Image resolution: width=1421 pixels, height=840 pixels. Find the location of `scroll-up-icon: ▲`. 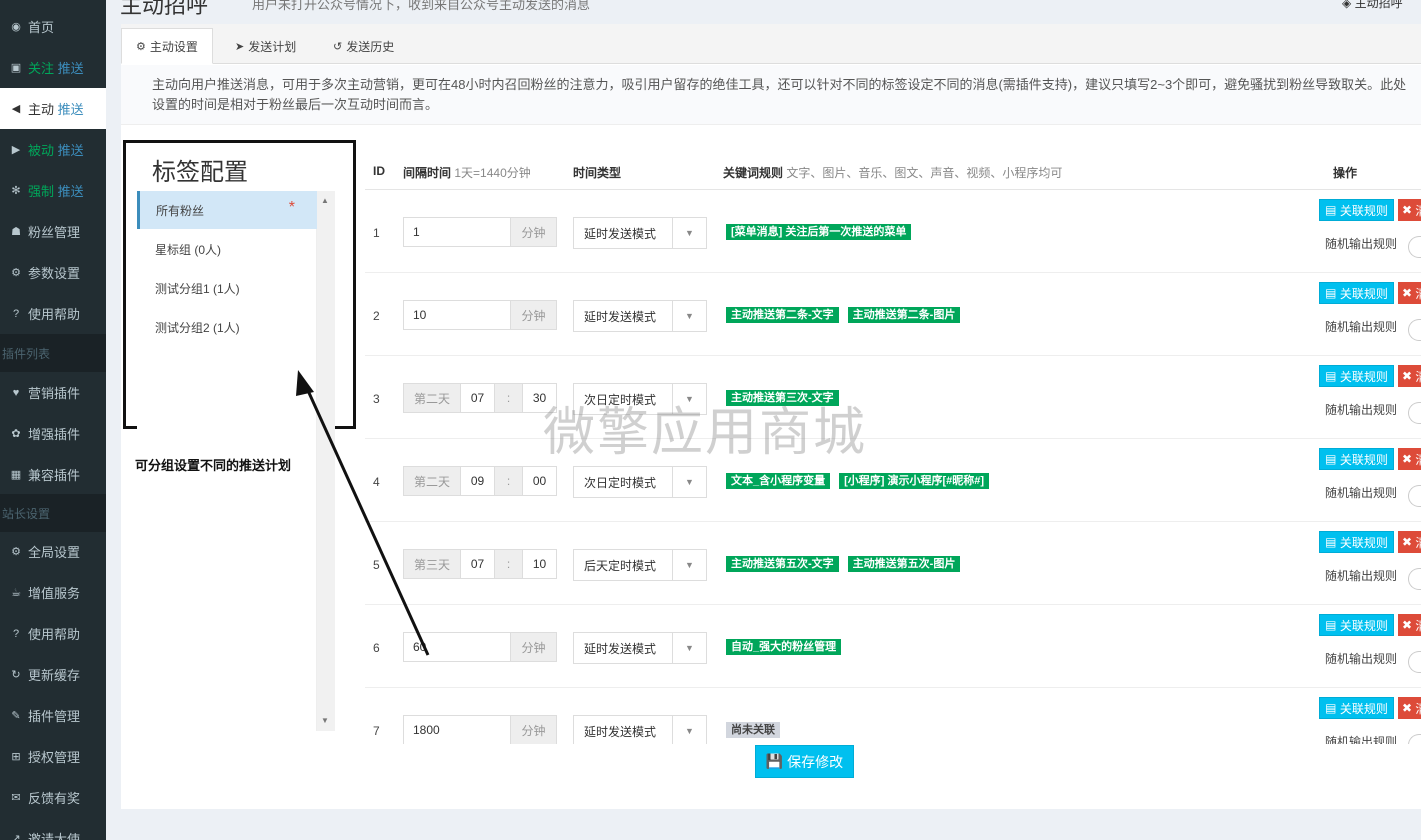

scroll-up-icon: ▲ is located at coordinates (325, 200).